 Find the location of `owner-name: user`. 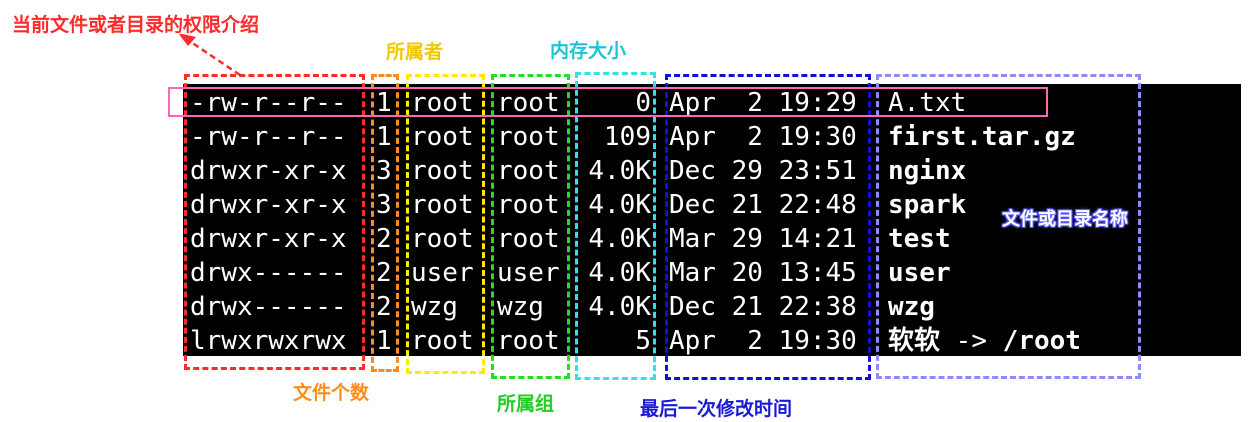

owner-name: user is located at coordinates (442, 273).